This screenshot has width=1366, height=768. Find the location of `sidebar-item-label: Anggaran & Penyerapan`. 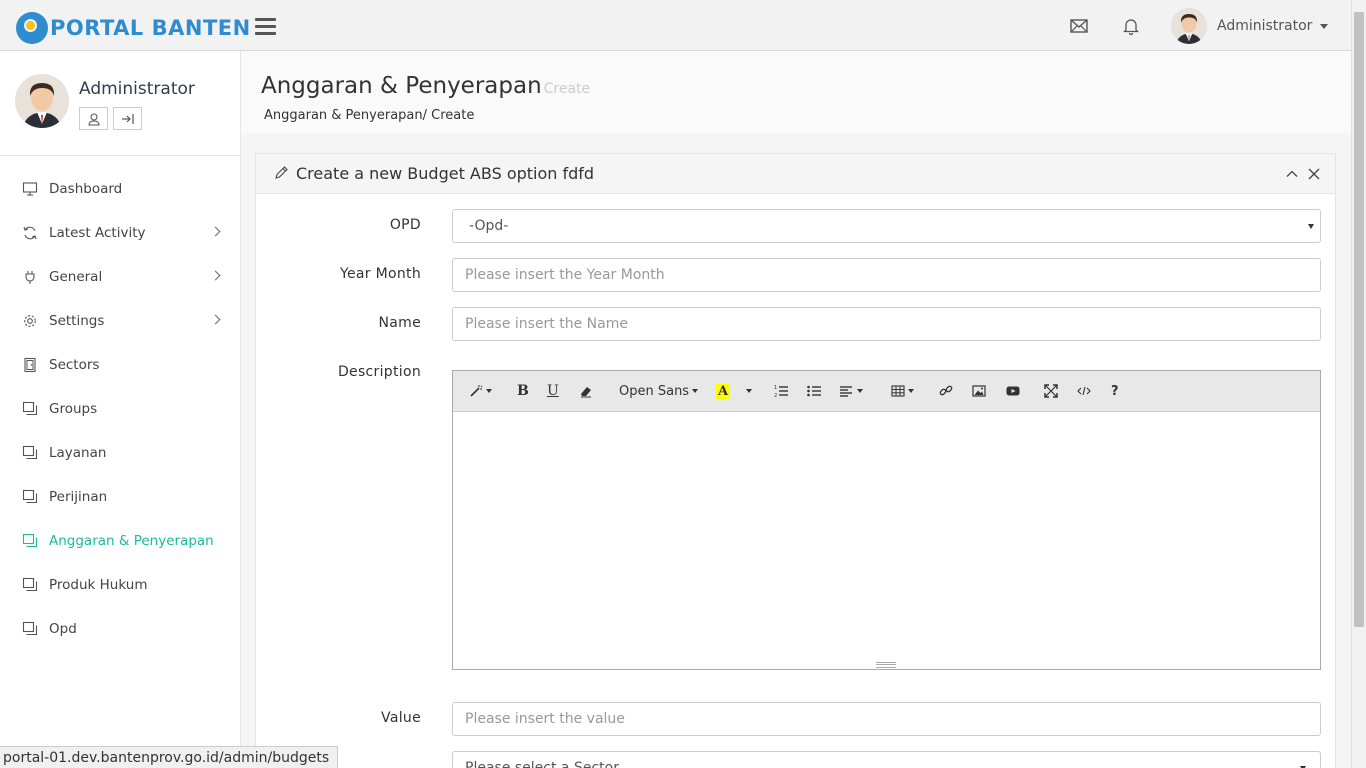

sidebar-item-label: Anggaran & Penyerapan is located at coordinates (131, 541).